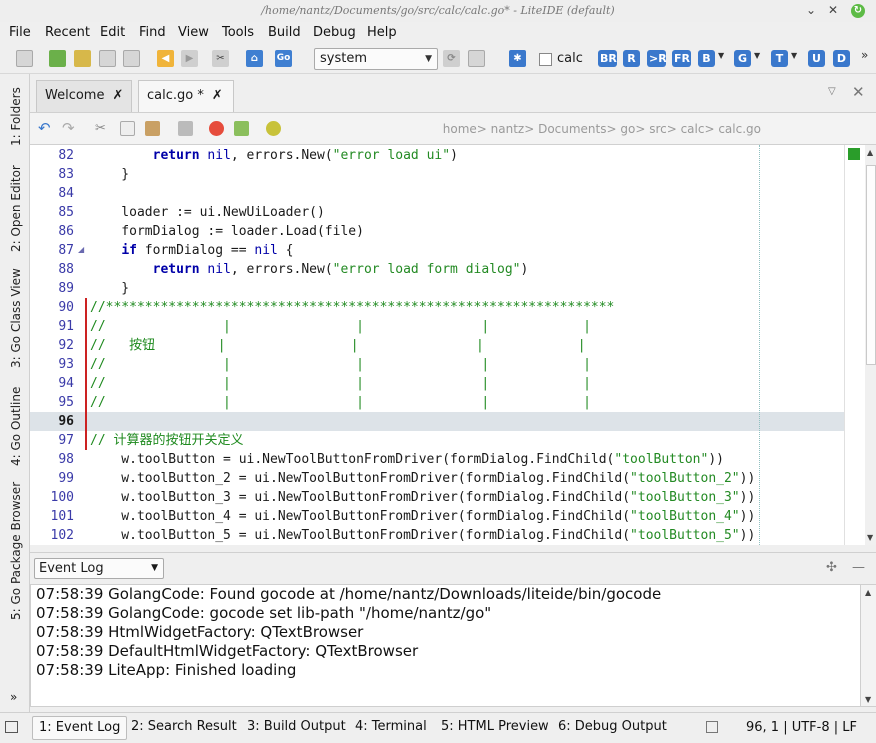 Image resolution: width=876 pixels, height=743 pixels. Describe the element at coordinates (721, 55) in the screenshot. I see `build-dropdown-icon: ▼` at that location.